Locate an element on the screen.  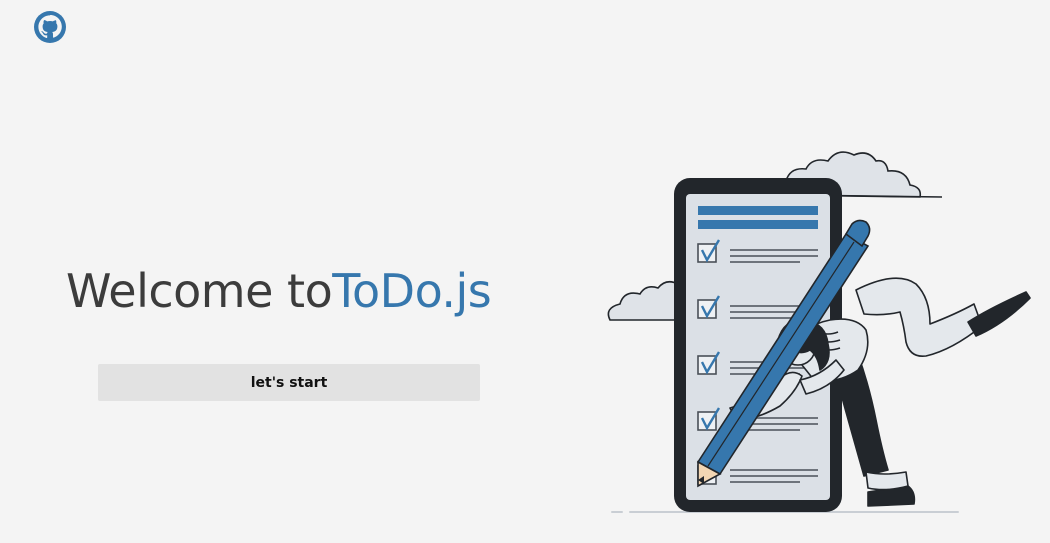
github-icon is located at coordinates (50, 27).